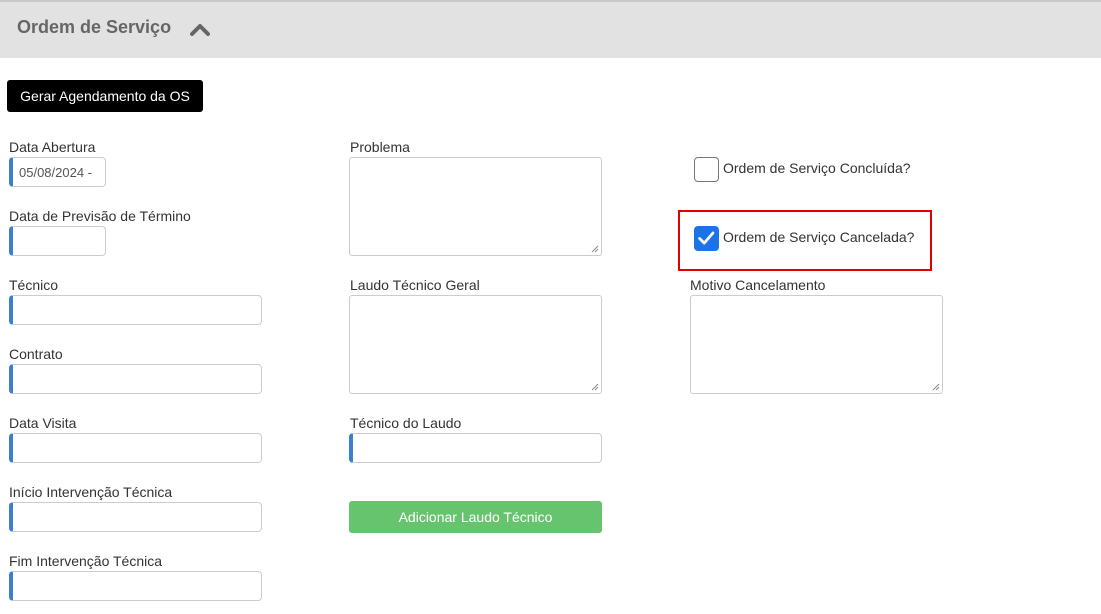 This screenshot has width=1101, height=614. Describe the element at coordinates (135, 448) in the screenshot. I see `data-visita-input` at that location.